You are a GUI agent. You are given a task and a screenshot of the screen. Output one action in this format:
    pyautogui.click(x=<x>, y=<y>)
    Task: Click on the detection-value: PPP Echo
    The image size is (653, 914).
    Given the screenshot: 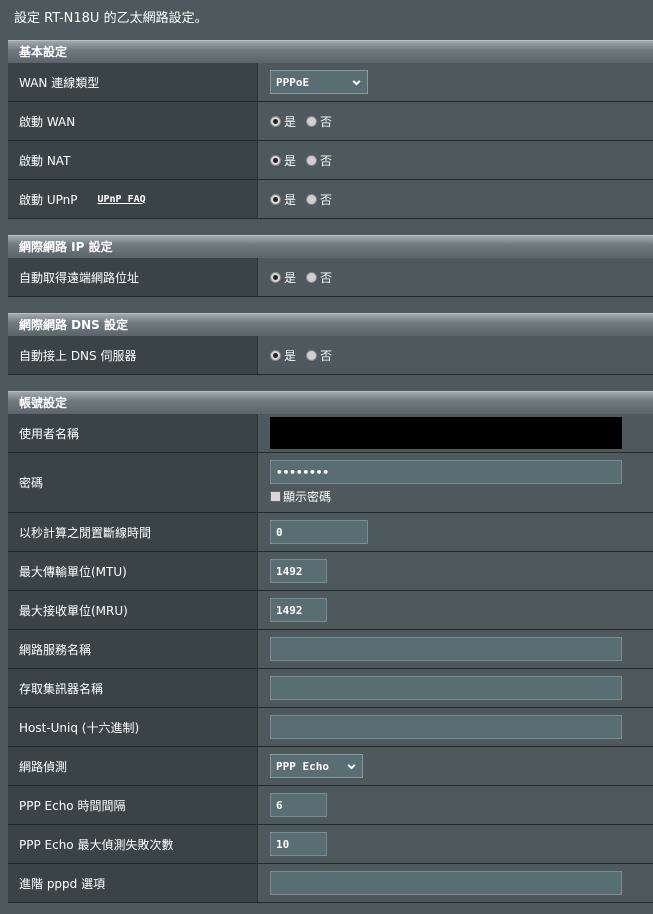 What is the action you would take?
    pyautogui.click(x=302, y=766)
    